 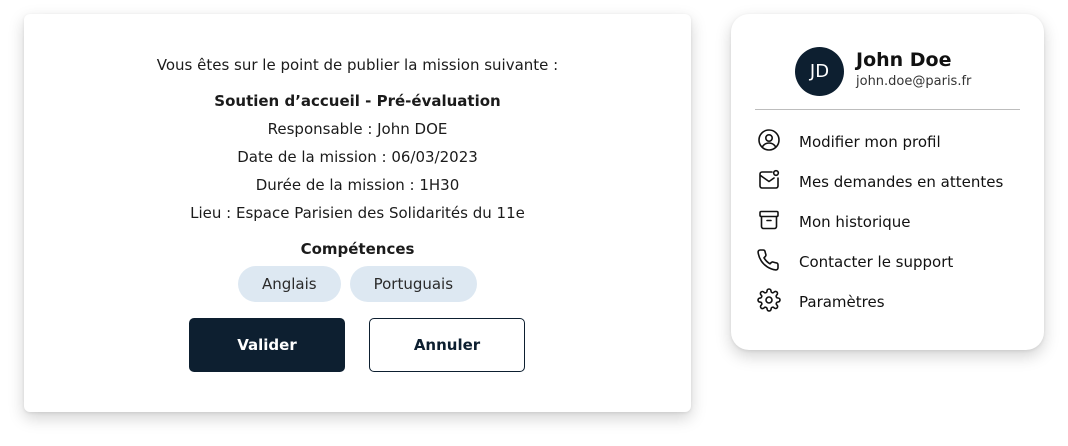 What do you see at coordinates (357, 157) in the screenshot?
I see `mission-date: Date de la mission : 06/03/2023` at bounding box center [357, 157].